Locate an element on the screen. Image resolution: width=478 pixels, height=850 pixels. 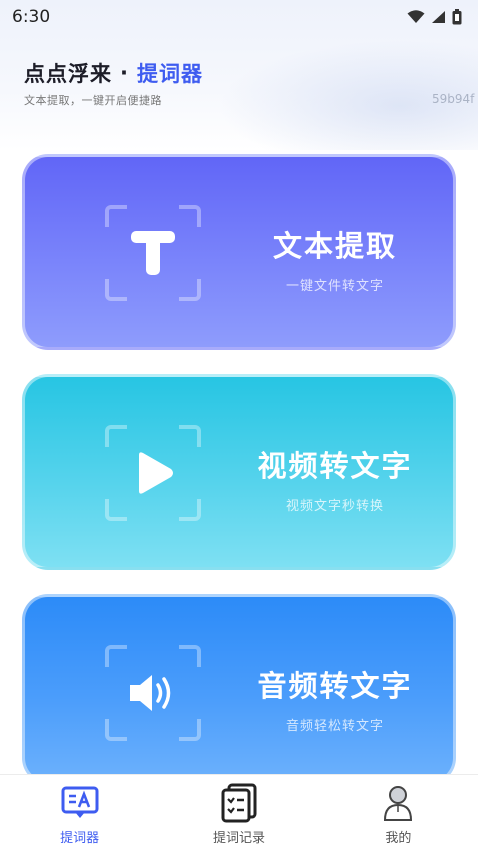
app-title-accent: 提词器 is located at coordinates (169, 74).